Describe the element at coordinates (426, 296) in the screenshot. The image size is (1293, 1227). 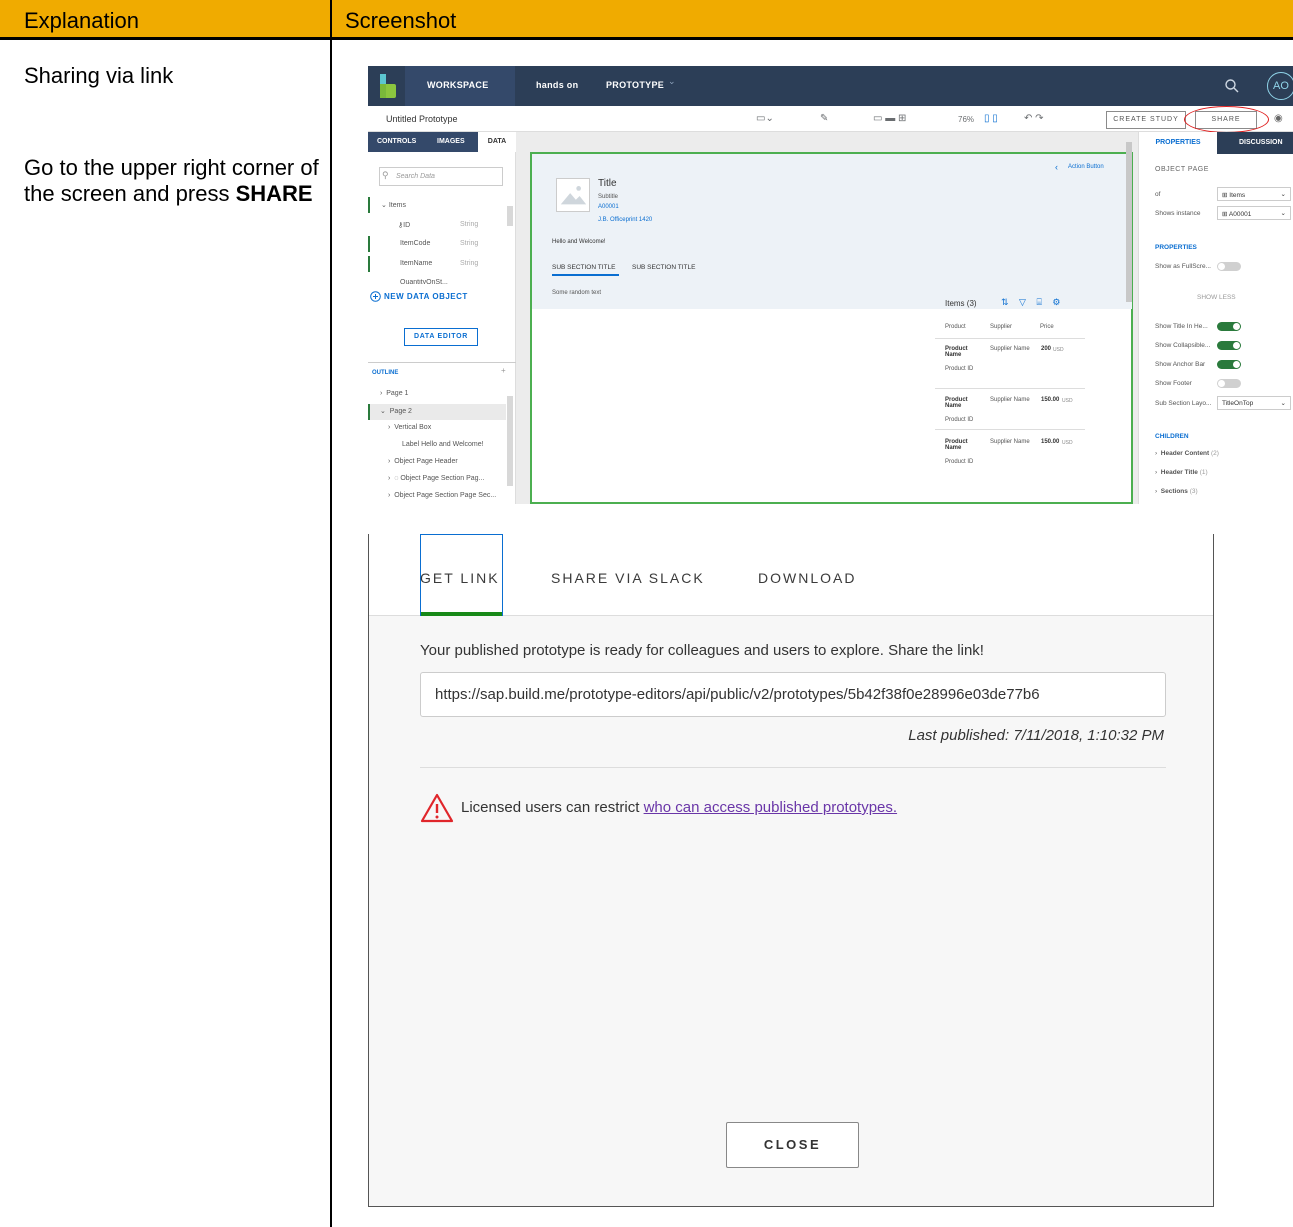
I see `new-data-object-button: NEW DATA OBJECT` at that location.